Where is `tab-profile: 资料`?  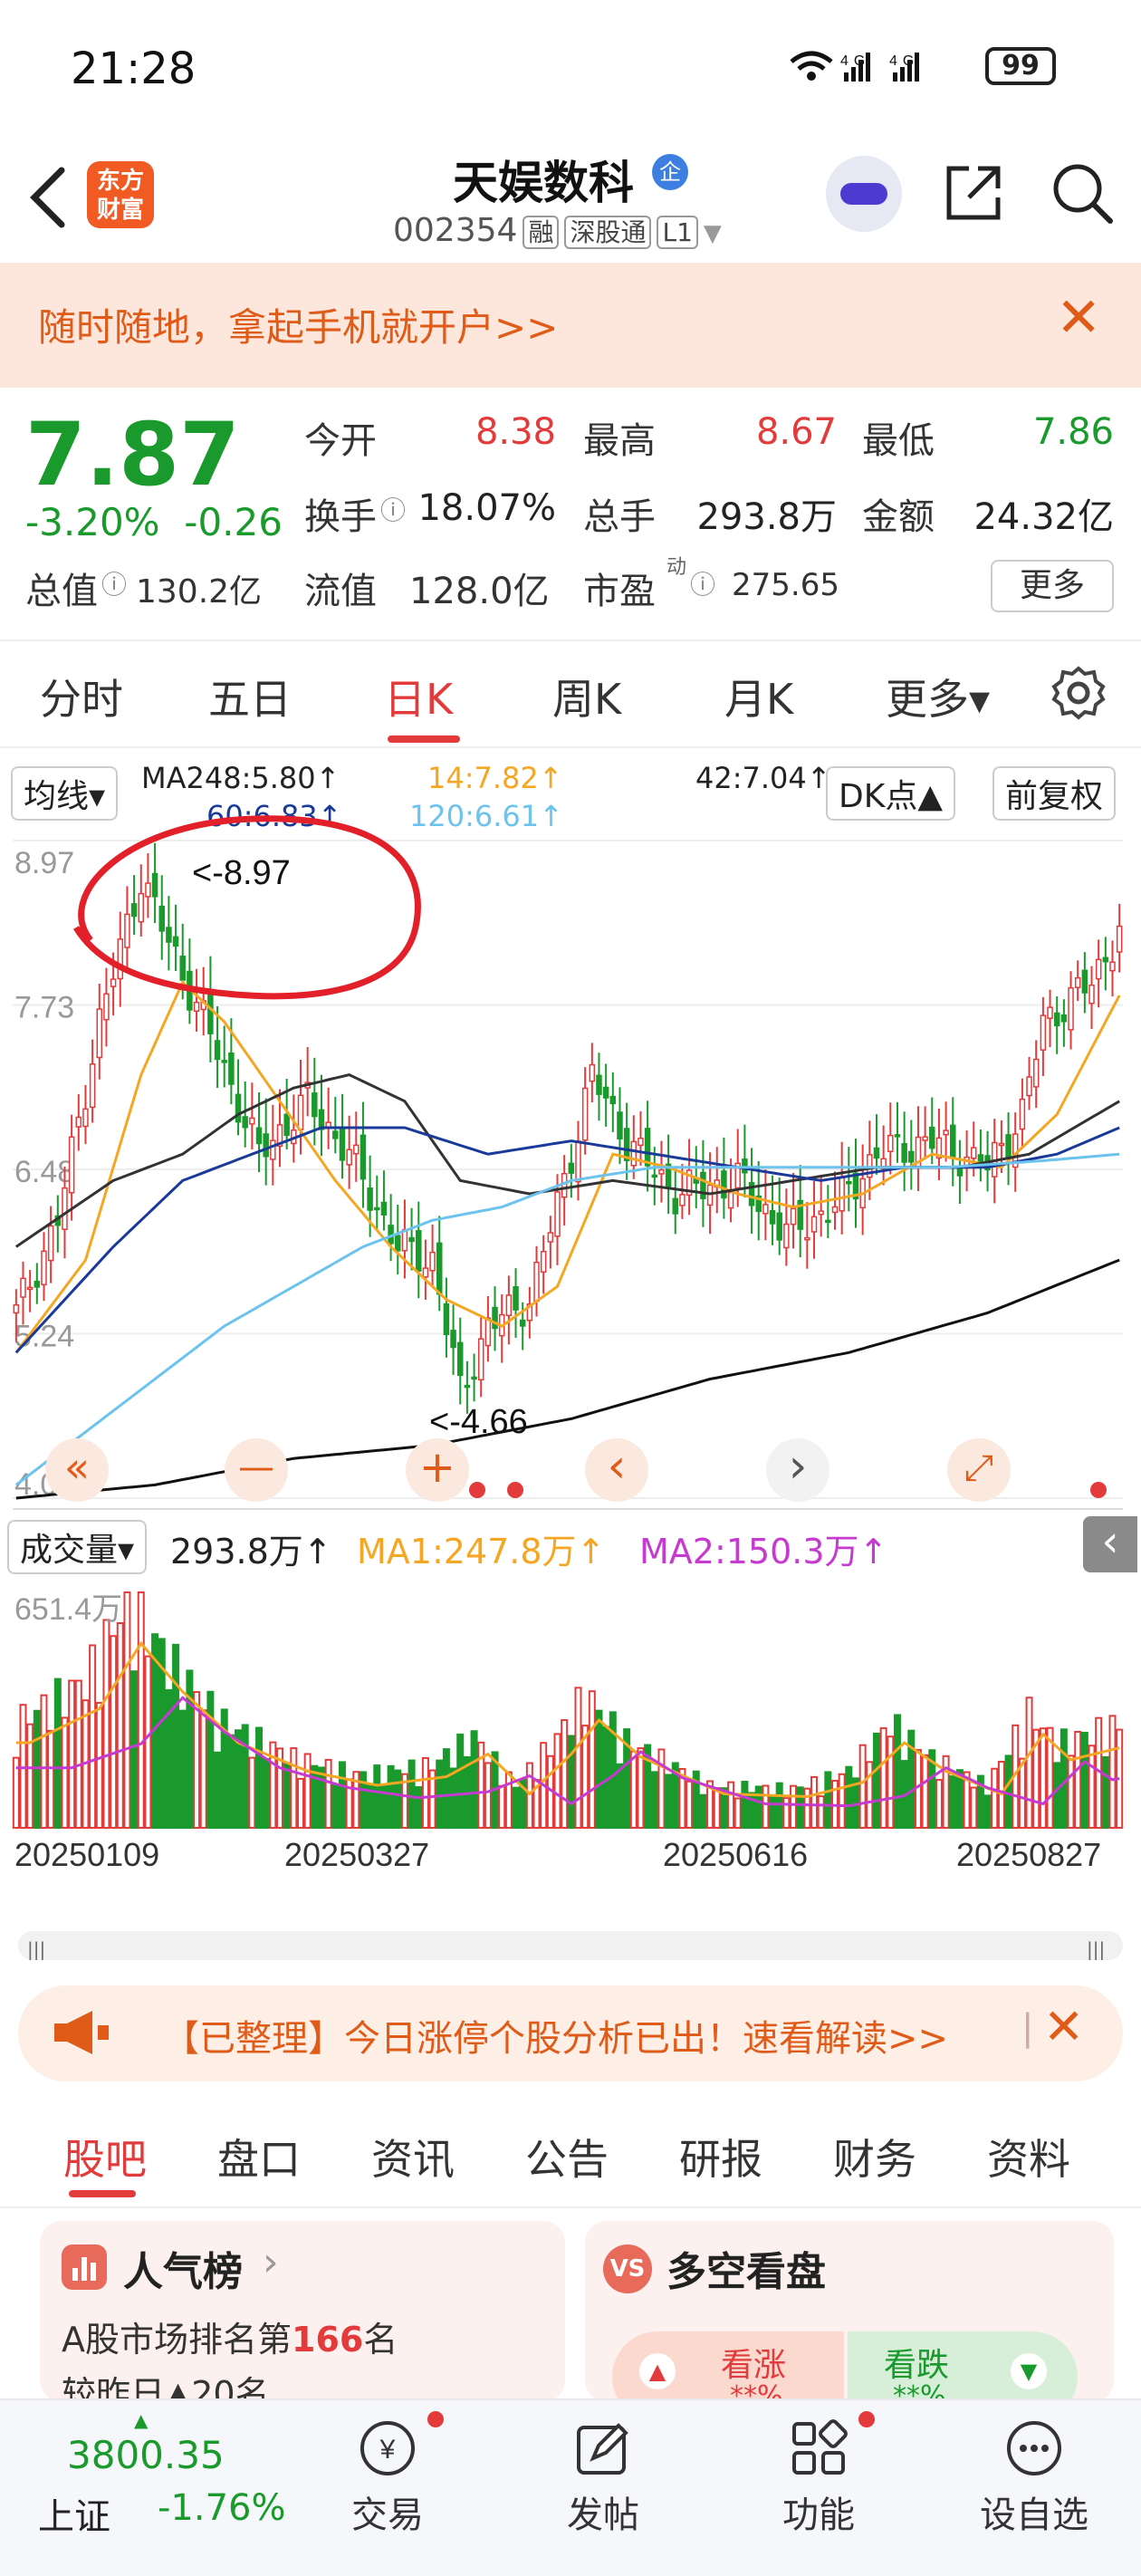 tab-profile: 资料 is located at coordinates (1028, 2157).